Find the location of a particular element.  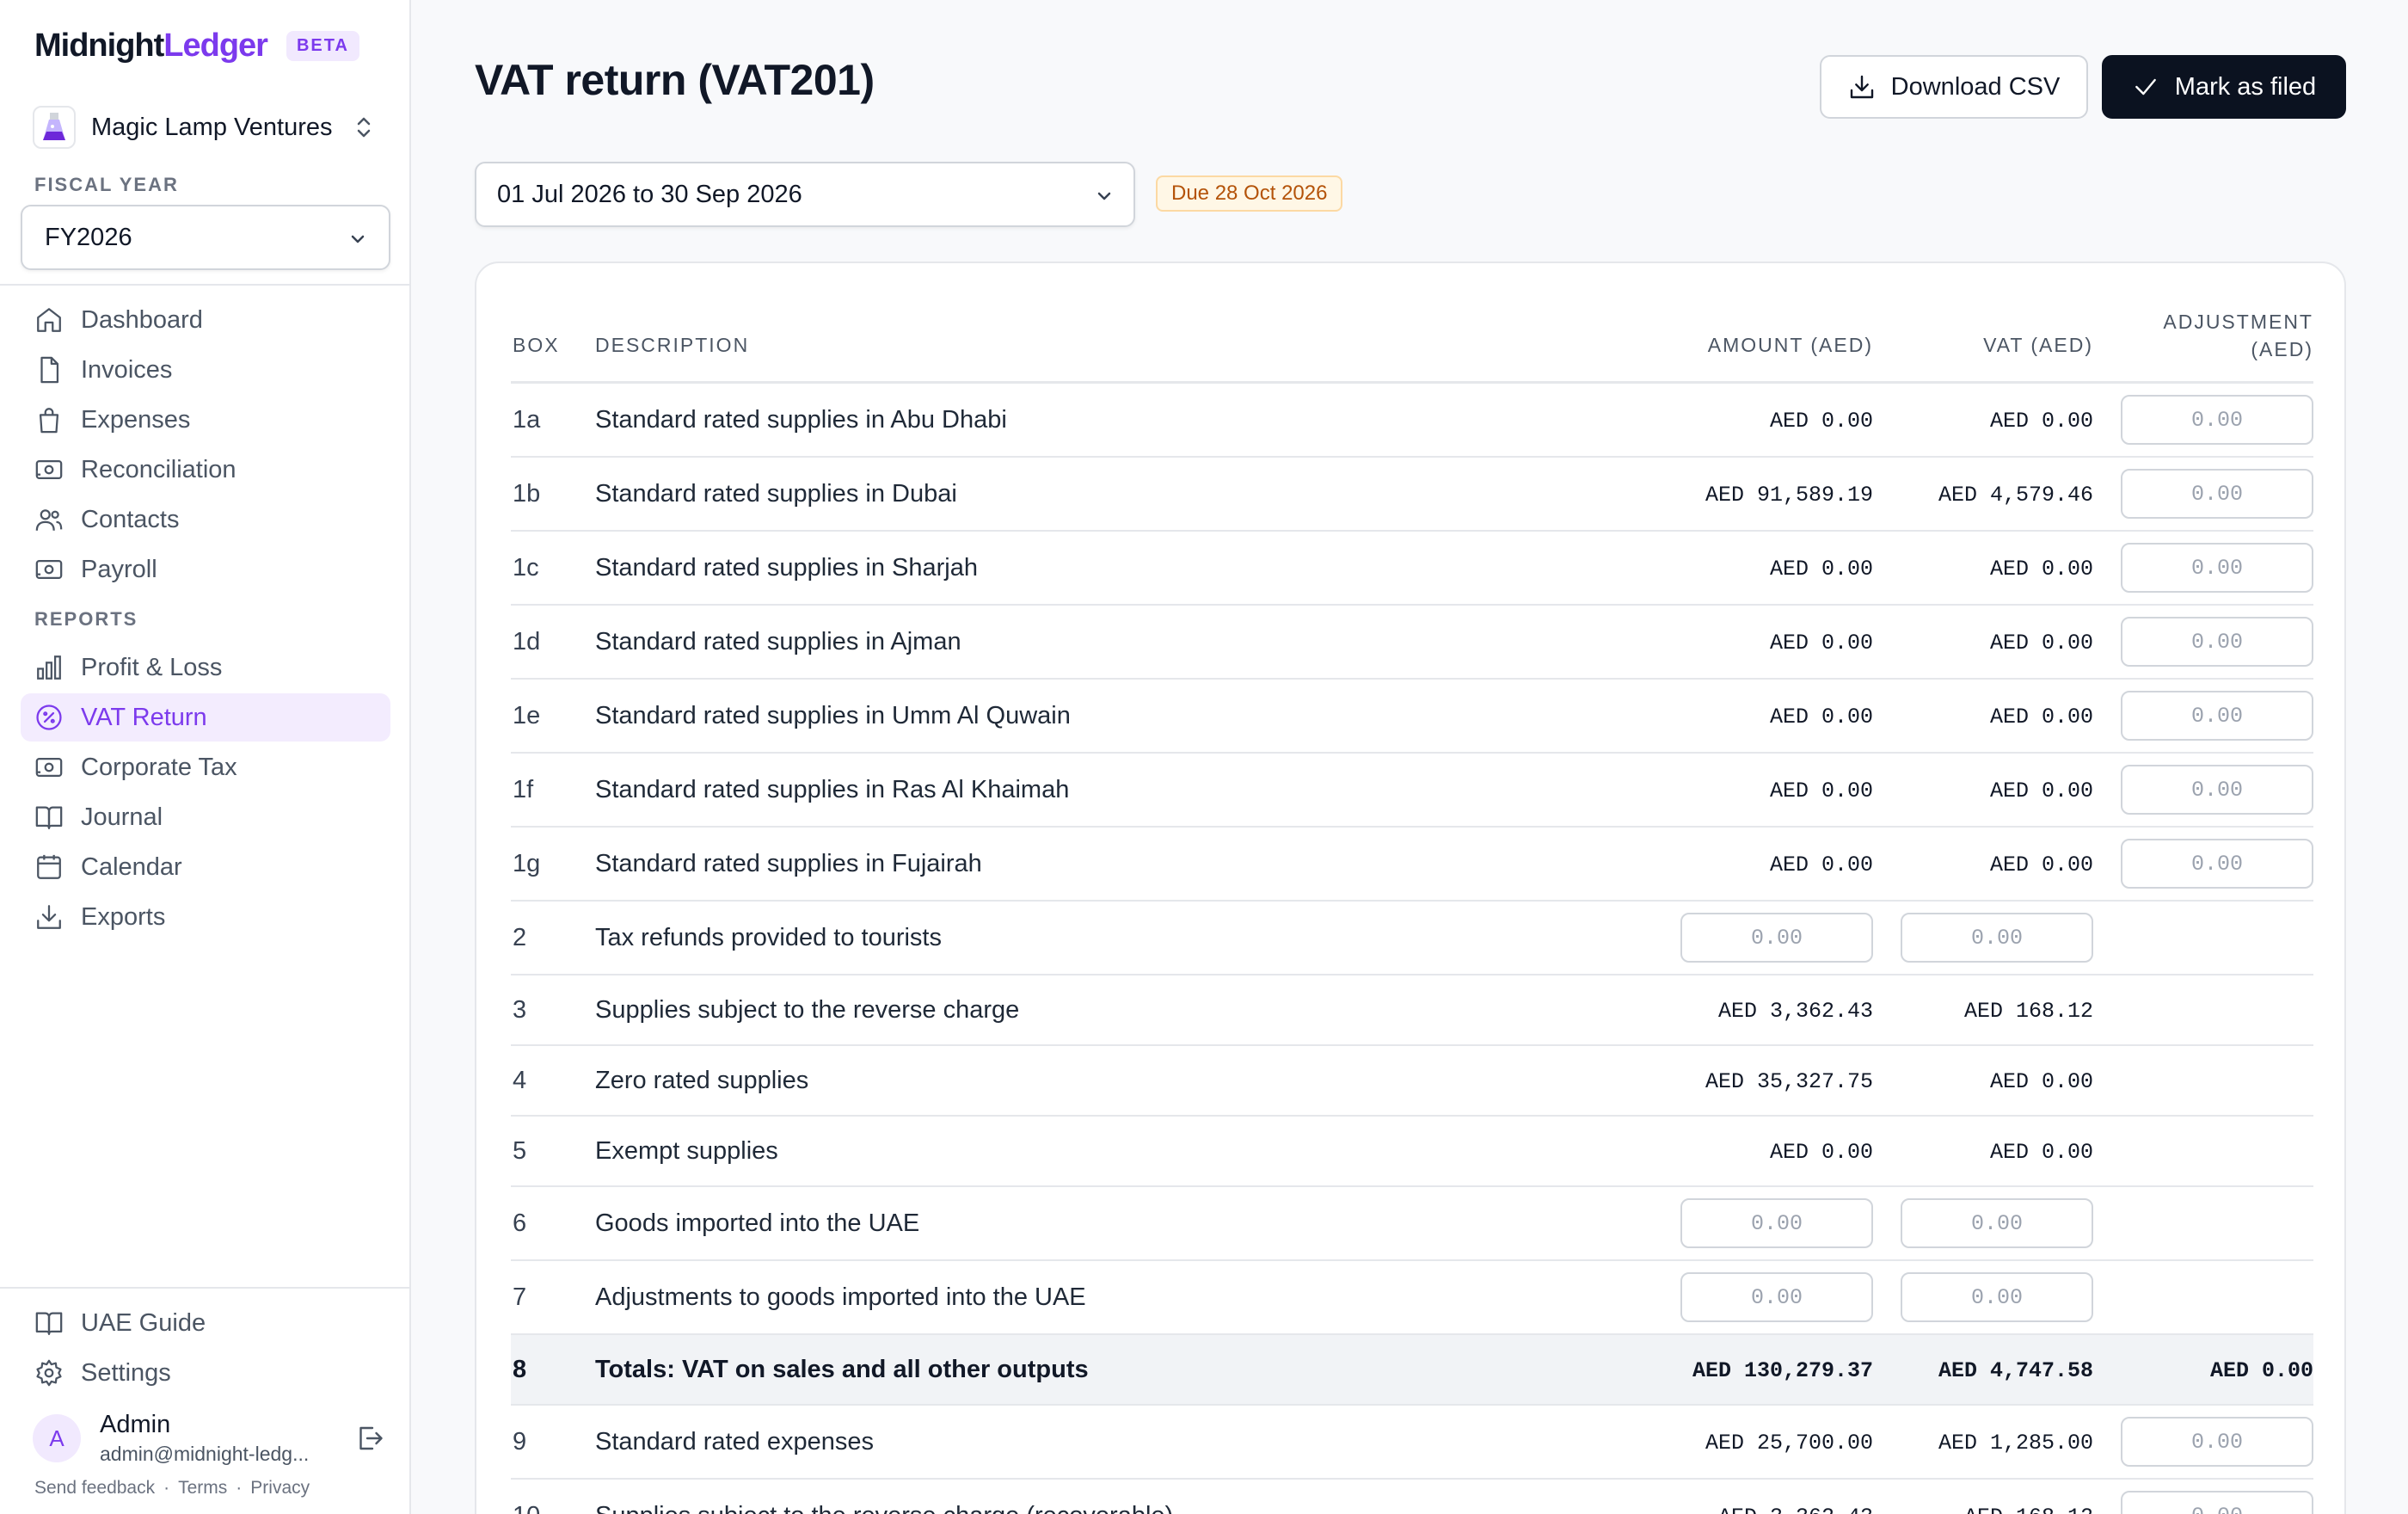

row-vat: AED 168.12 is located at coordinates (2028, 1509).